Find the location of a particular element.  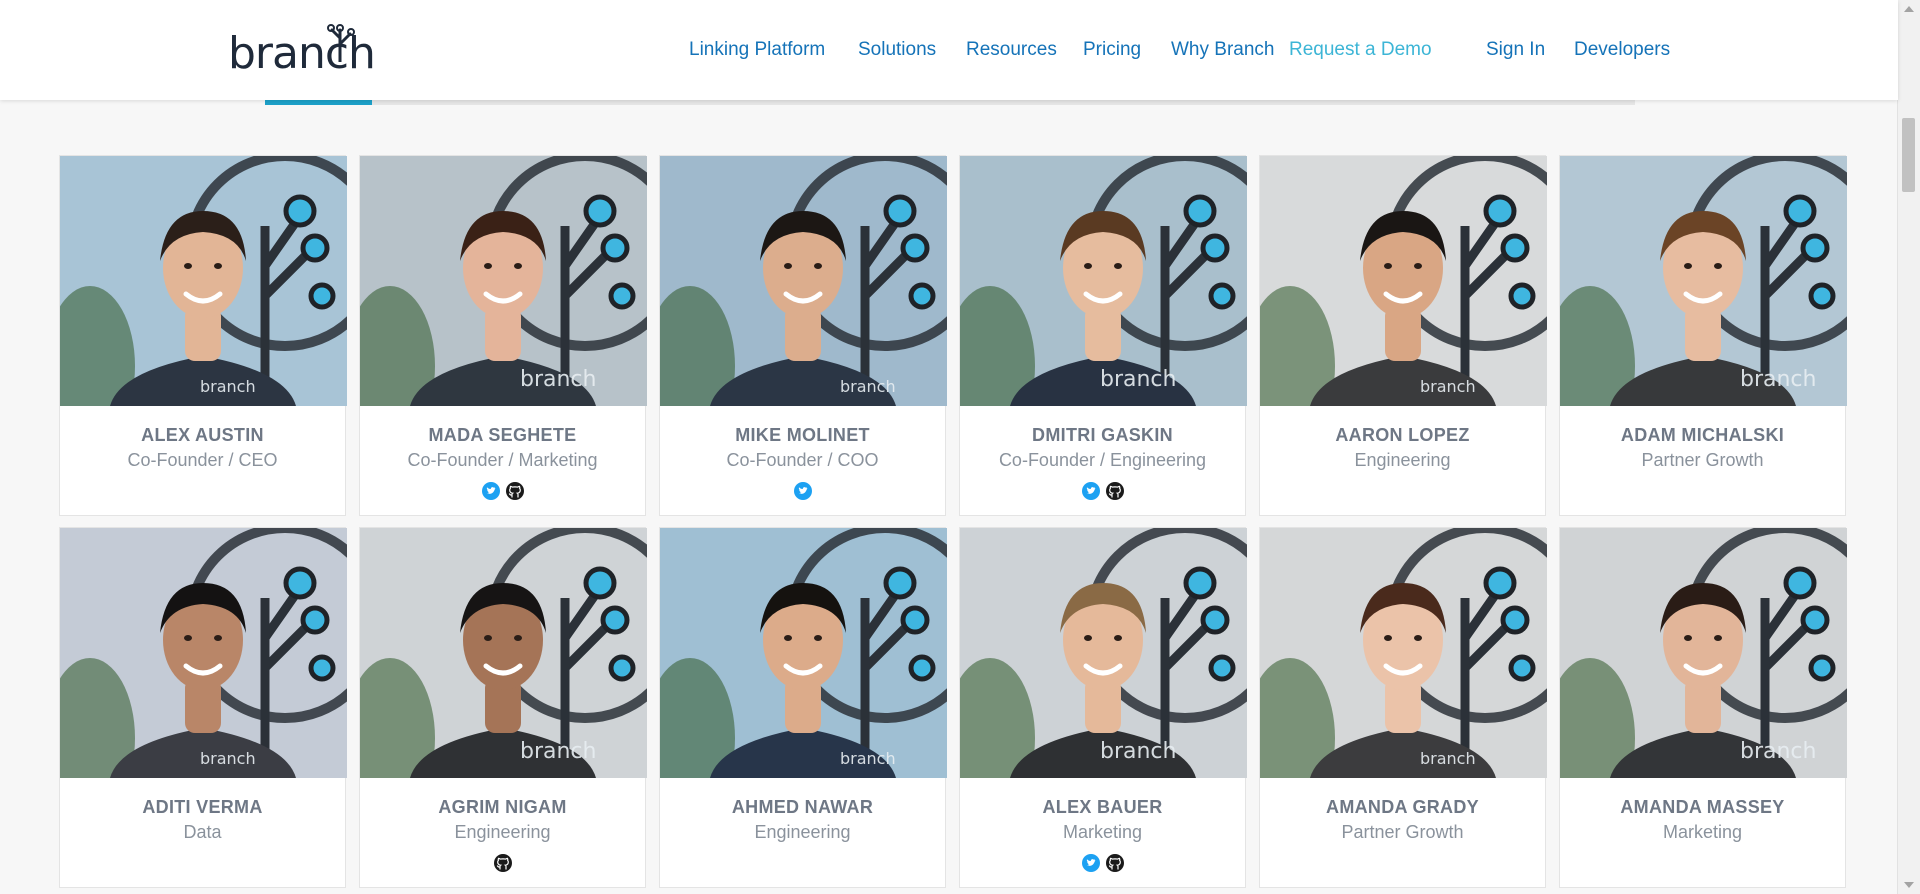

team-member-card: branch MADA SEGHETE Co-Founder / Marketing is located at coordinates (503, 335).